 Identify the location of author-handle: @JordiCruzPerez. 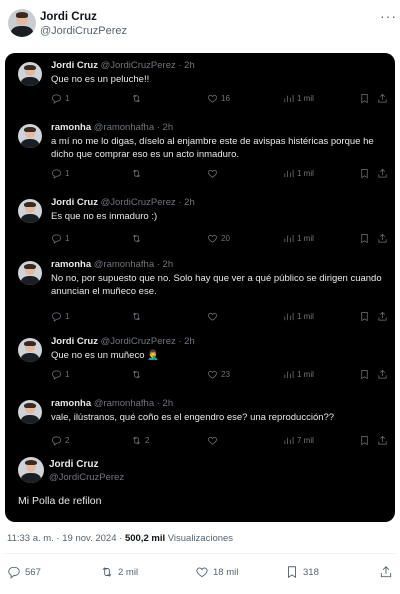
(83, 31).